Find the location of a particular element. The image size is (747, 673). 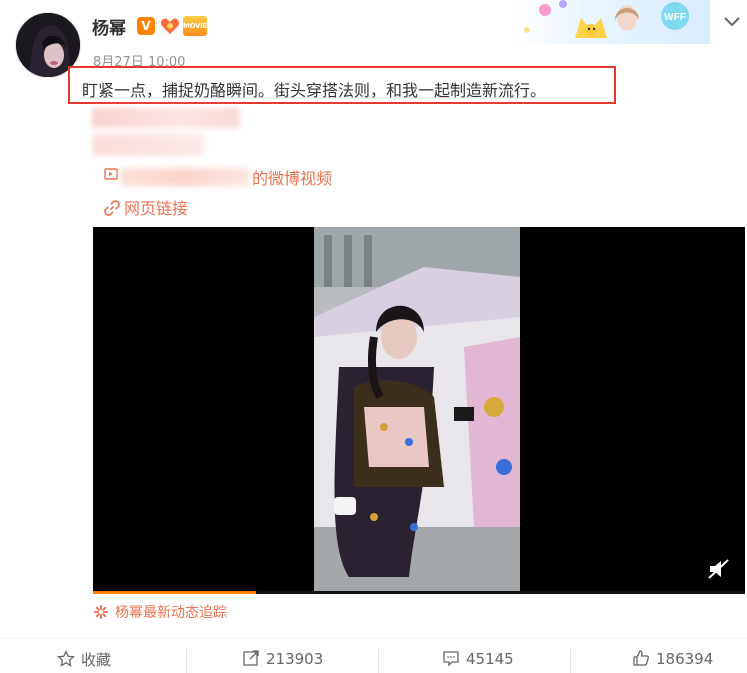

like-icon is located at coordinates (641, 658).